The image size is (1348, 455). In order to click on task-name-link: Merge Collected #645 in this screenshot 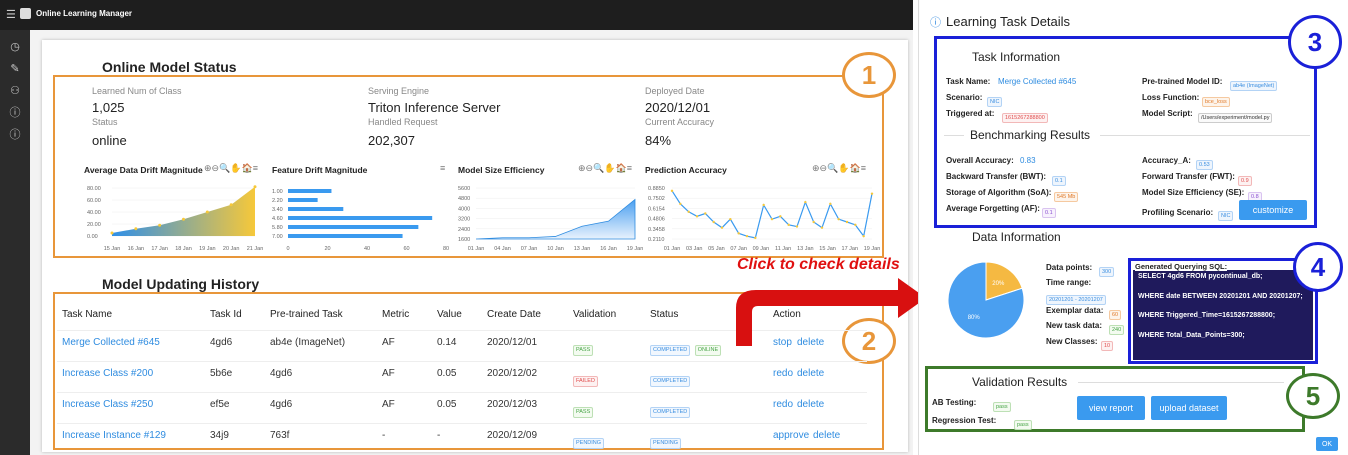, I will do `click(111, 342)`.